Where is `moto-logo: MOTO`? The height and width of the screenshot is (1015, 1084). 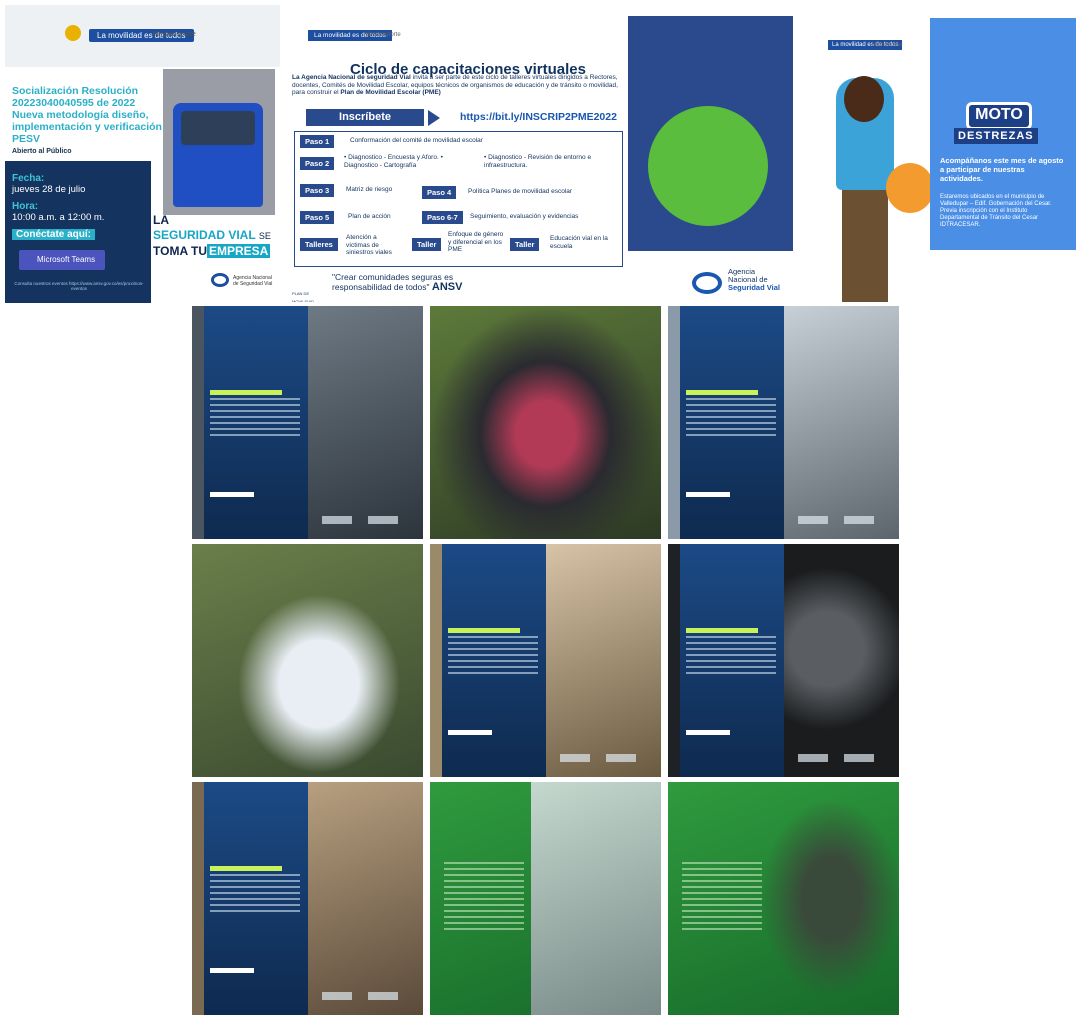 moto-logo: MOTO is located at coordinates (999, 116).